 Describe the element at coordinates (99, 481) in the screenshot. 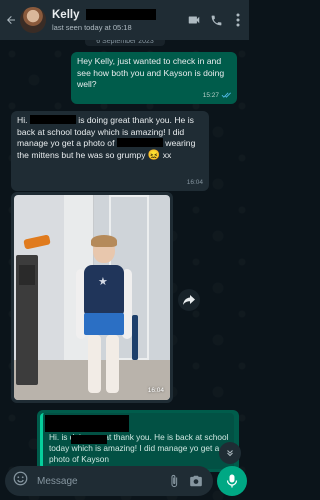

I see `message-input: Message` at that location.